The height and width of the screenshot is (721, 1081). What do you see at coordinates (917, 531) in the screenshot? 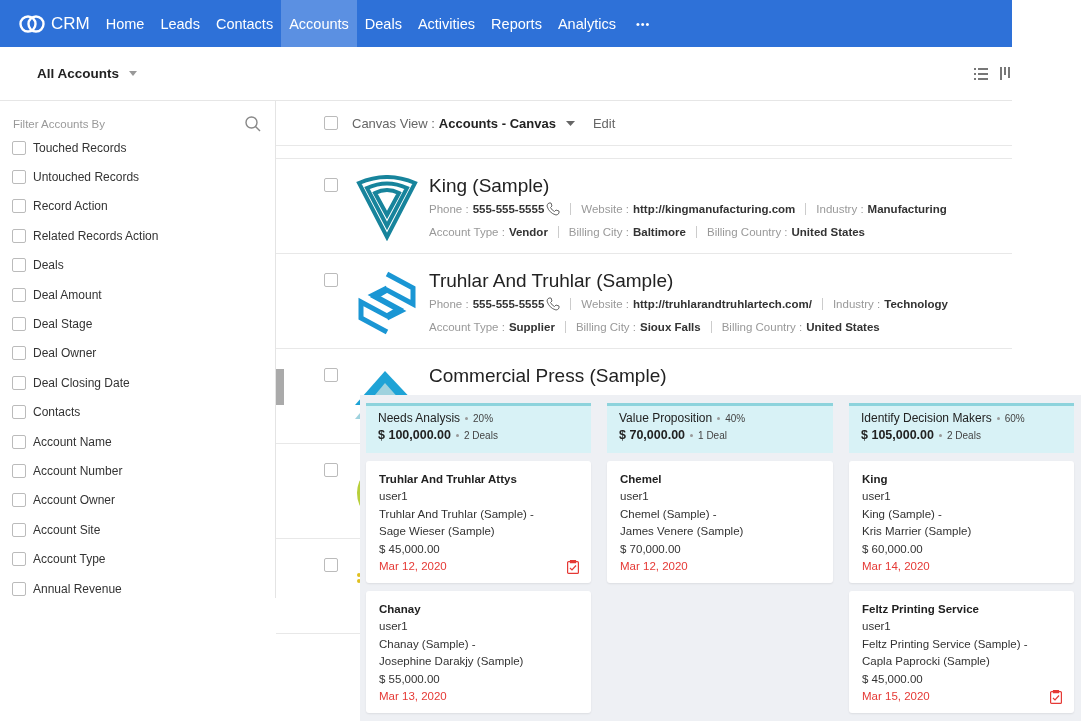
I see `deal-contact: Kris Marrier (Sample)` at bounding box center [917, 531].